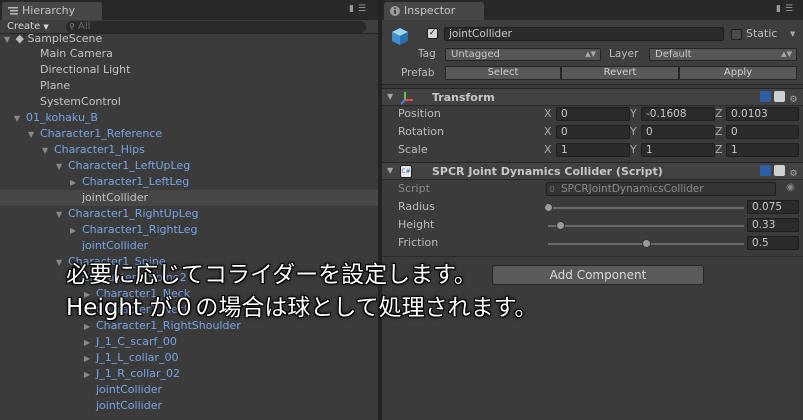 This screenshot has height=420, width=803. Describe the element at coordinates (633, 149) in the screenshot. I see `scale-y-label: Y` at that location.